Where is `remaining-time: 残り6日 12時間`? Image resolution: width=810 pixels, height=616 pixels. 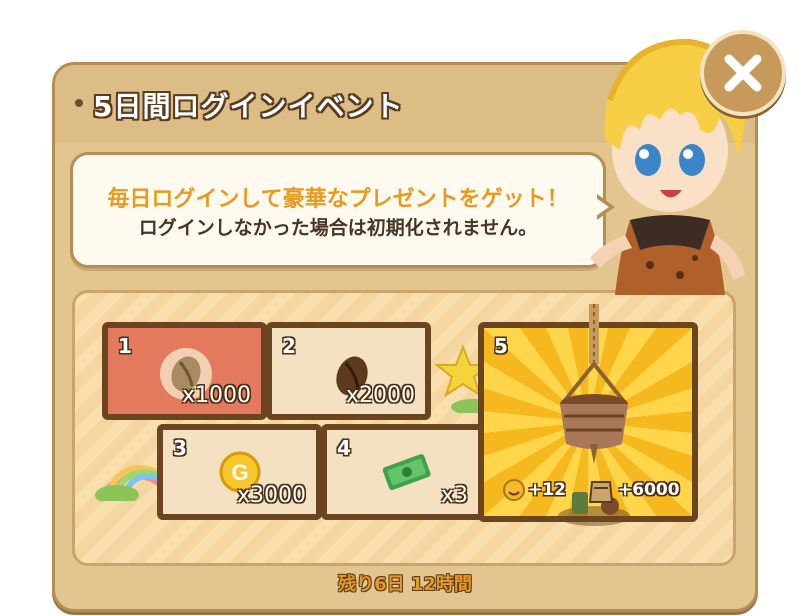
remaining-time: 残り6日 12時間 is located at coordinates (405, 584).